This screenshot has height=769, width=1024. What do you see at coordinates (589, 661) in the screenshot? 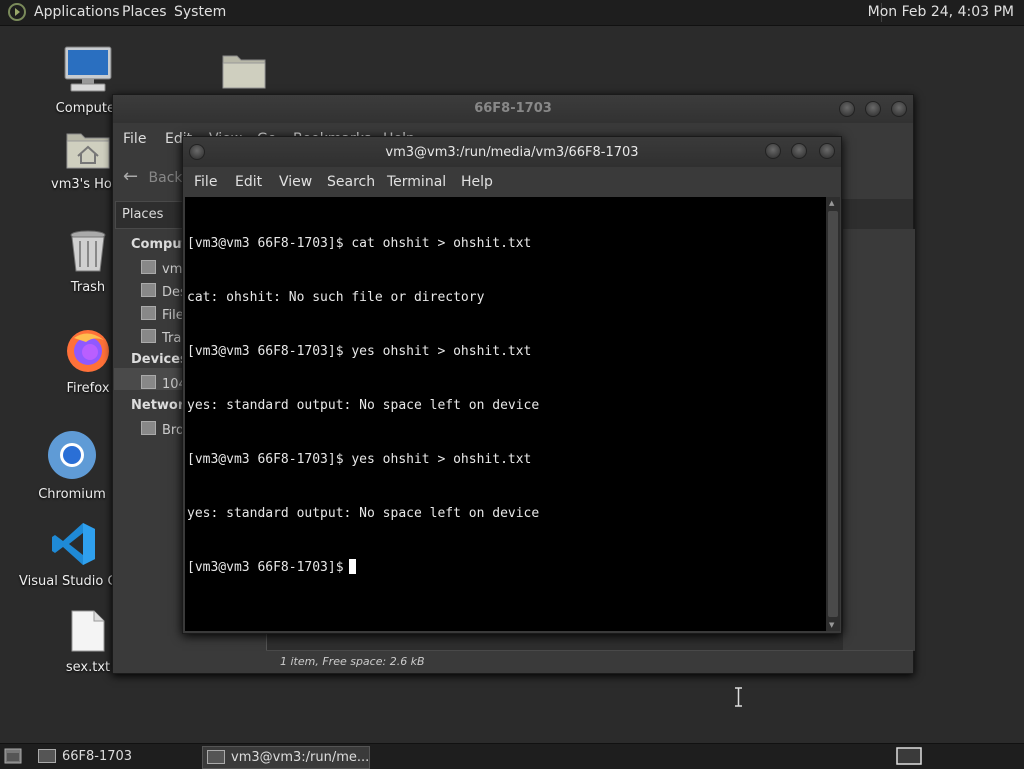
I see `status-bar: 1 item, Free space: 2.6 kB` at bounding box center [589, 661].